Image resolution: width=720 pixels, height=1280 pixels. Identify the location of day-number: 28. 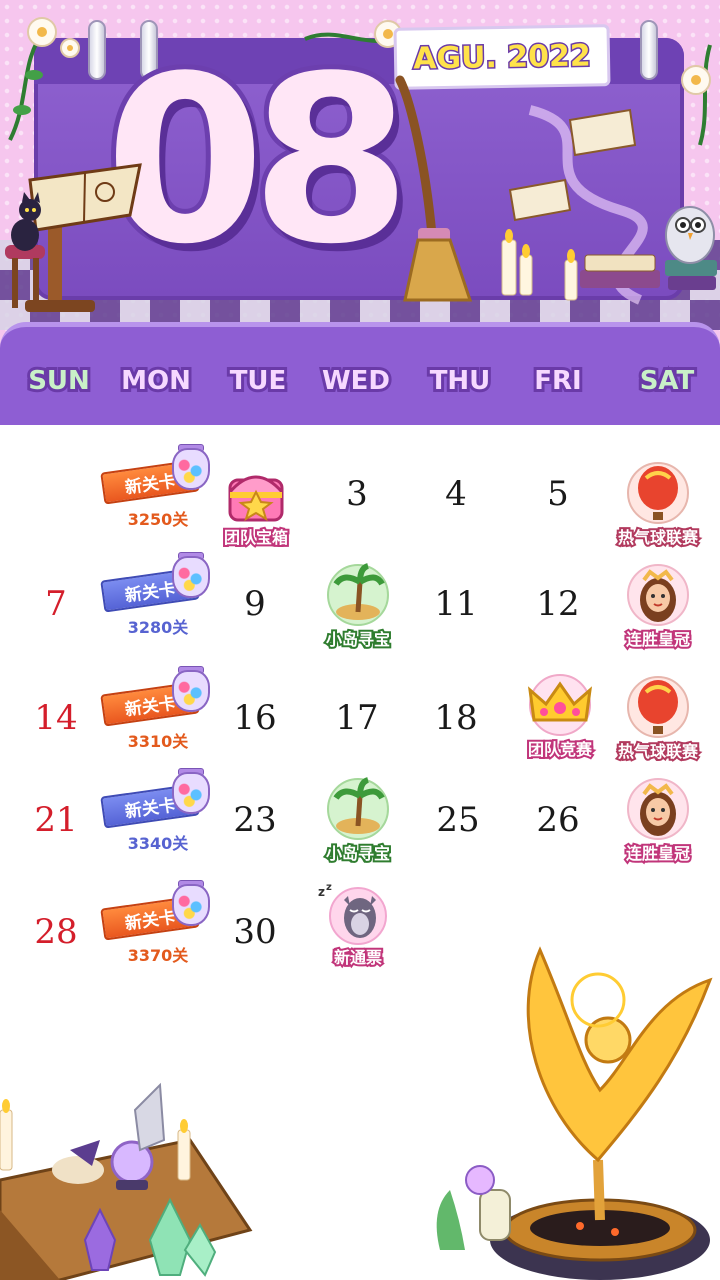
(56, 932).